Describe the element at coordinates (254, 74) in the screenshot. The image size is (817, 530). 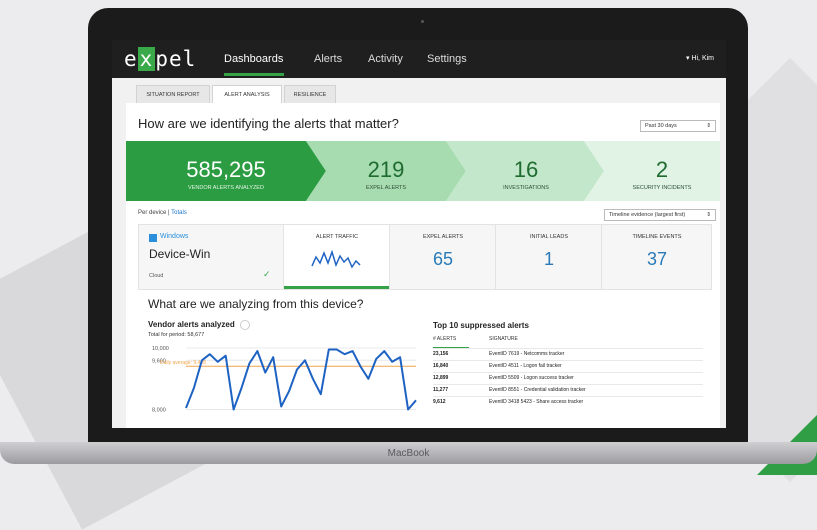
I see `active-nav-indicator` at that location.